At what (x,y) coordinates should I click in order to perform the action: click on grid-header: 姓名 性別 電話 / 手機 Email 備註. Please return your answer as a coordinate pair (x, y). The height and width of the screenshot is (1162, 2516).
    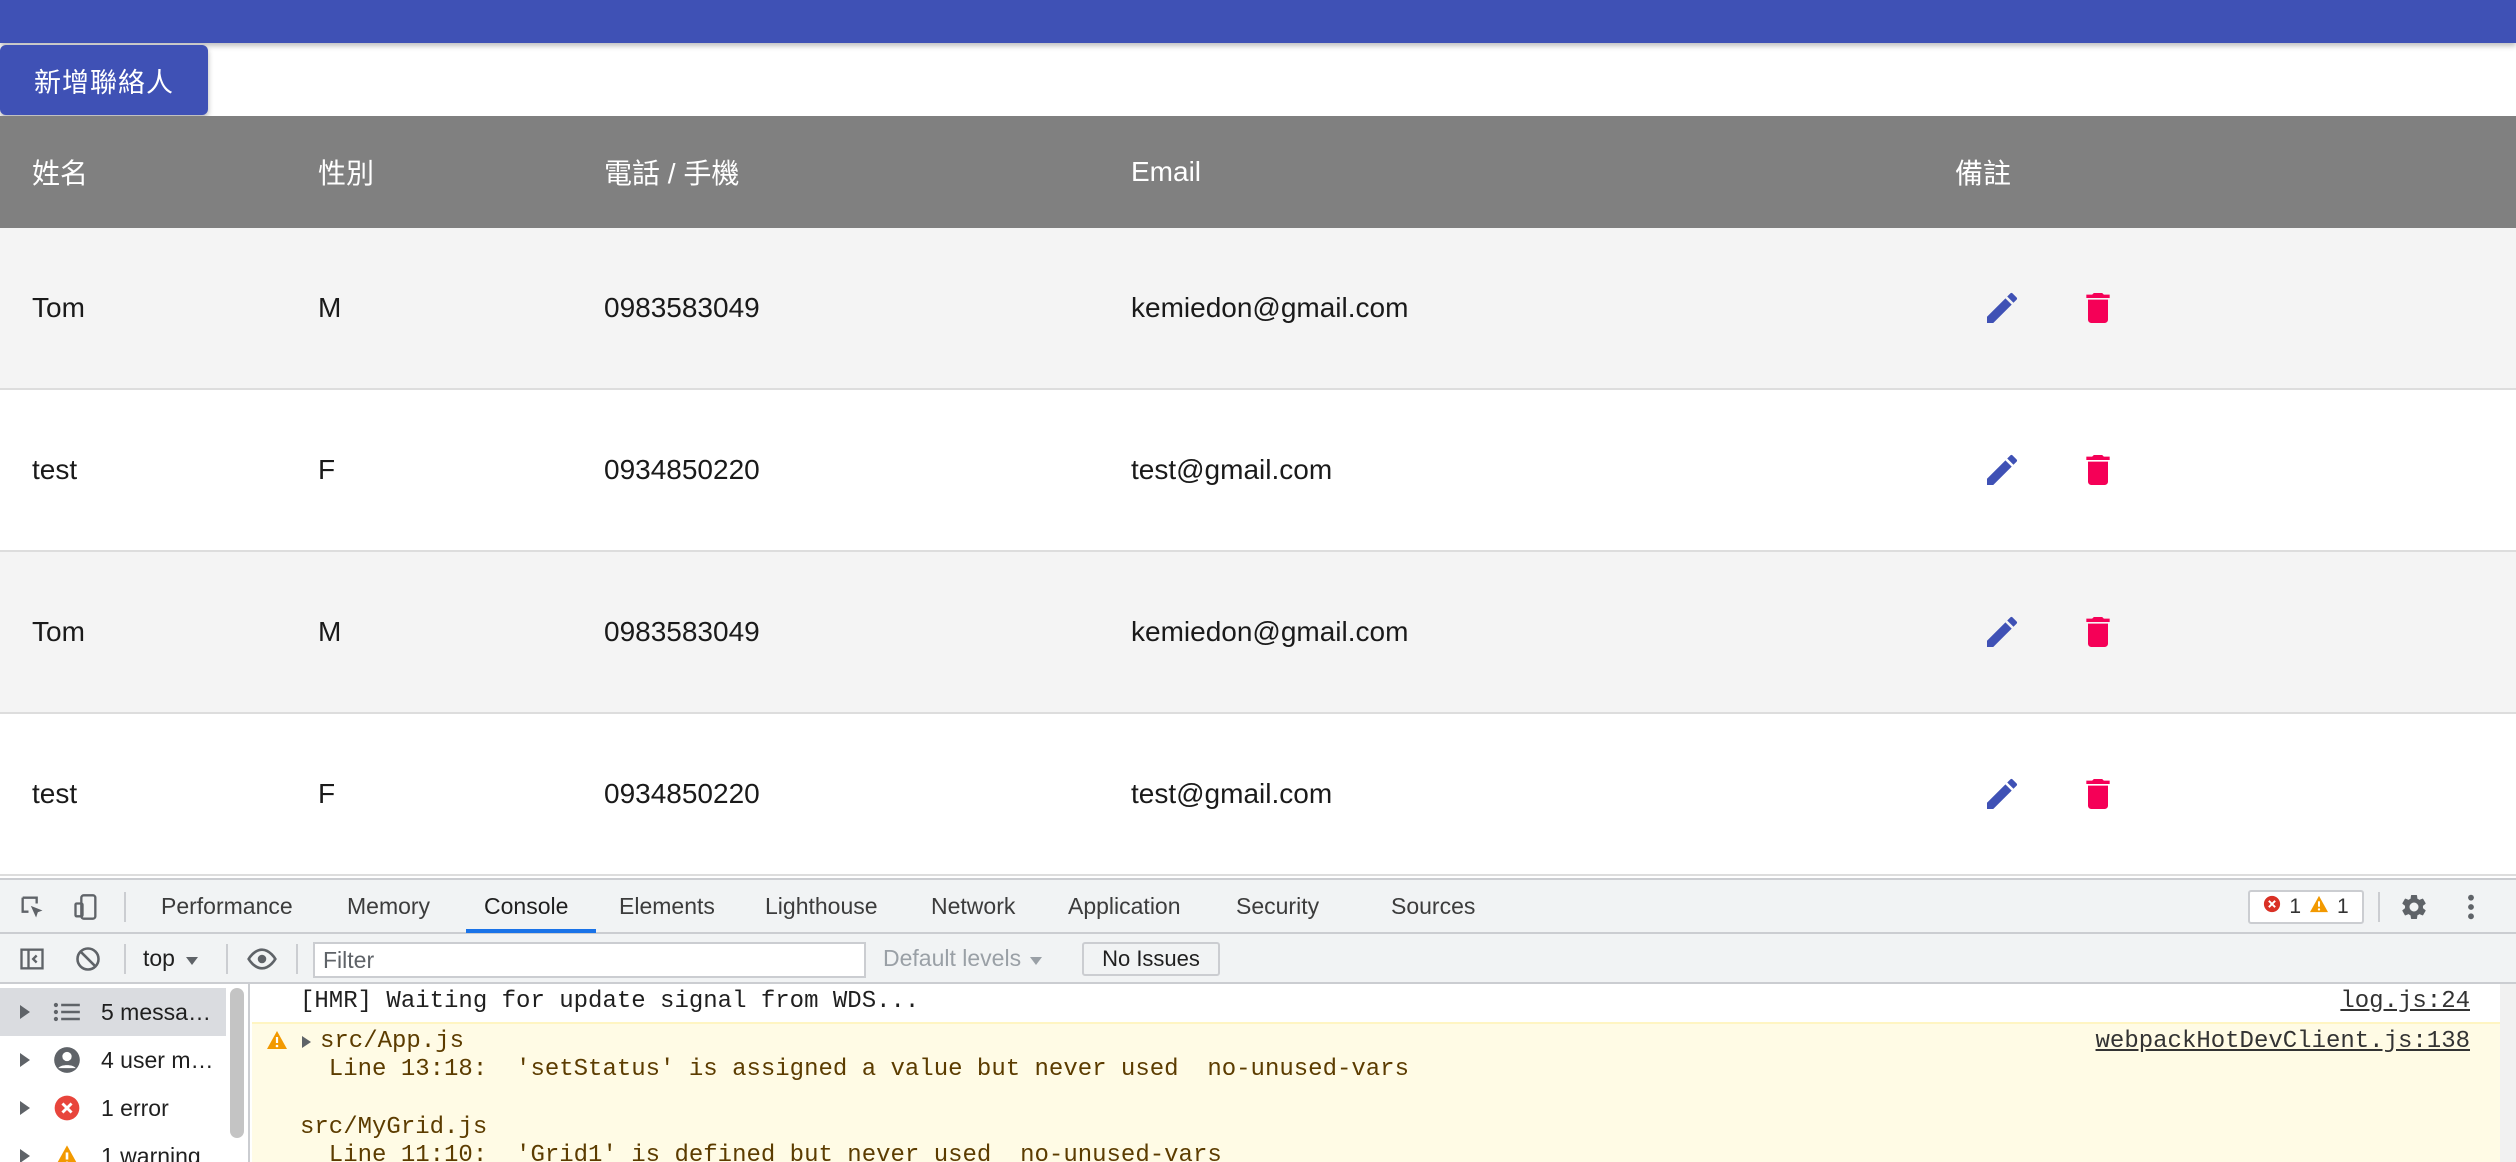
    Looking at the image, I should click on (1258, 172).